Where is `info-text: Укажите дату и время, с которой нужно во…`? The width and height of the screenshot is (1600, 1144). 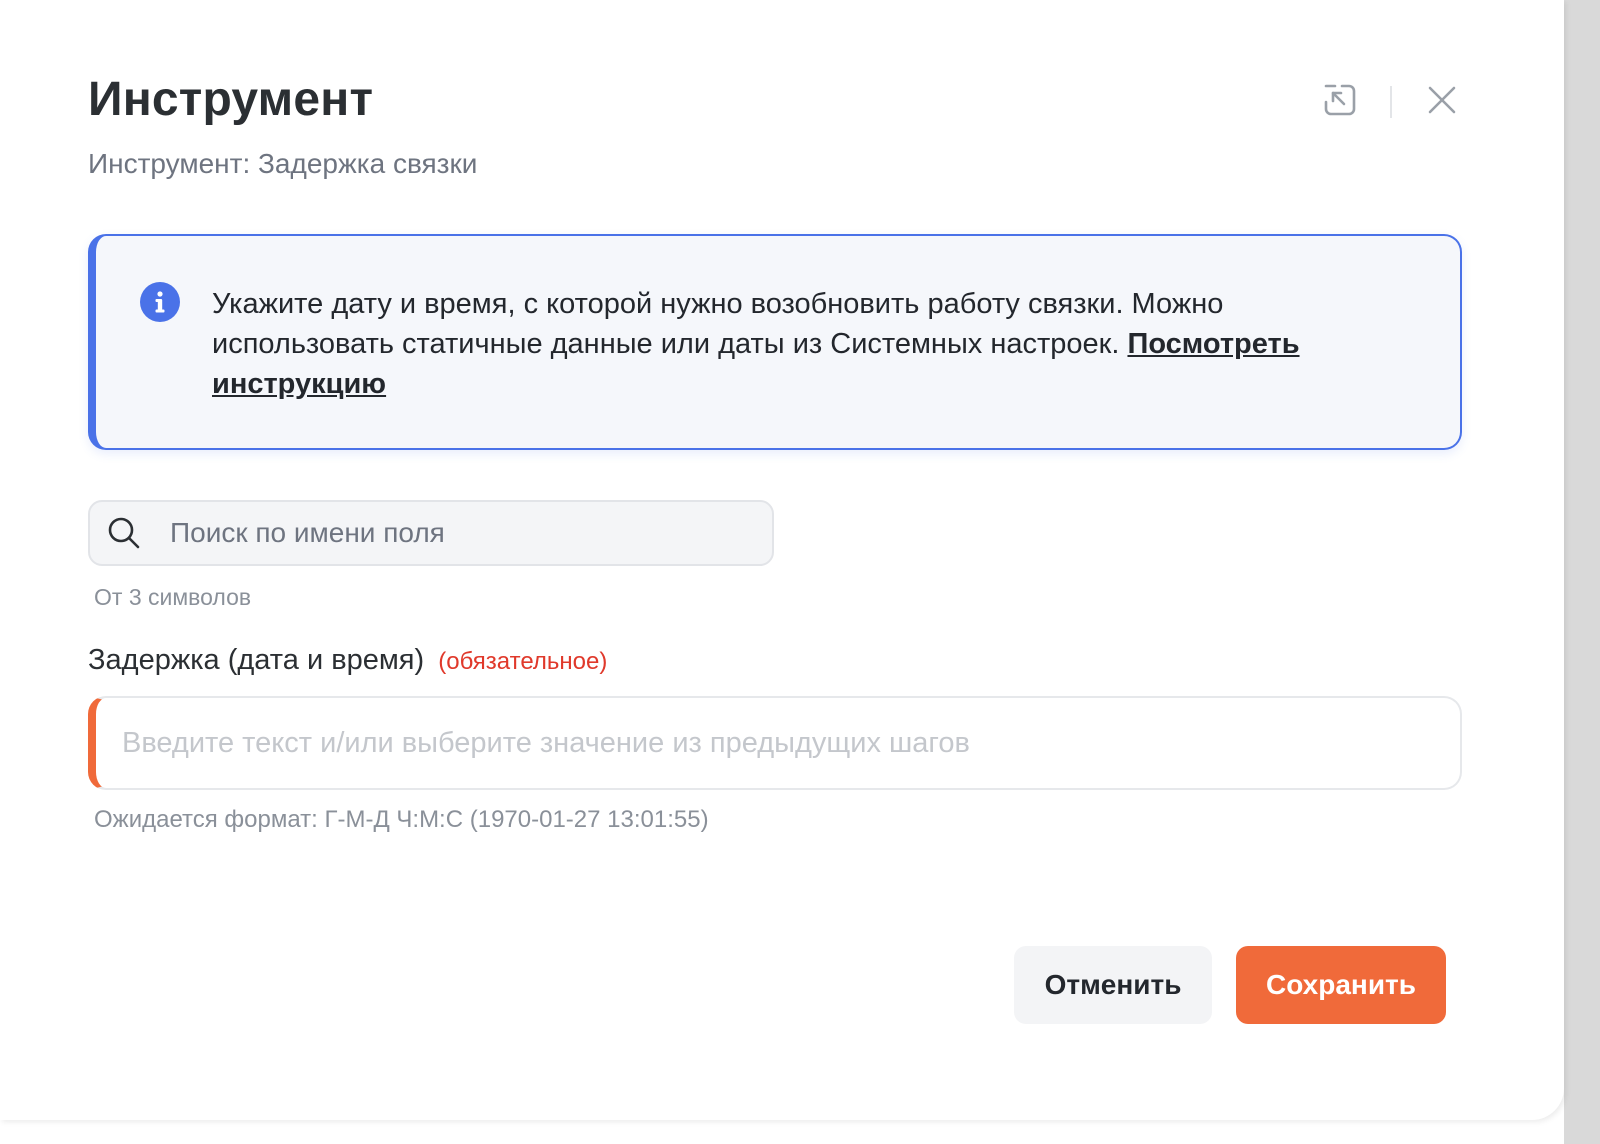 info-text: Укажите дату и время, с которой нужно во… is located at coordinates (812, 344).